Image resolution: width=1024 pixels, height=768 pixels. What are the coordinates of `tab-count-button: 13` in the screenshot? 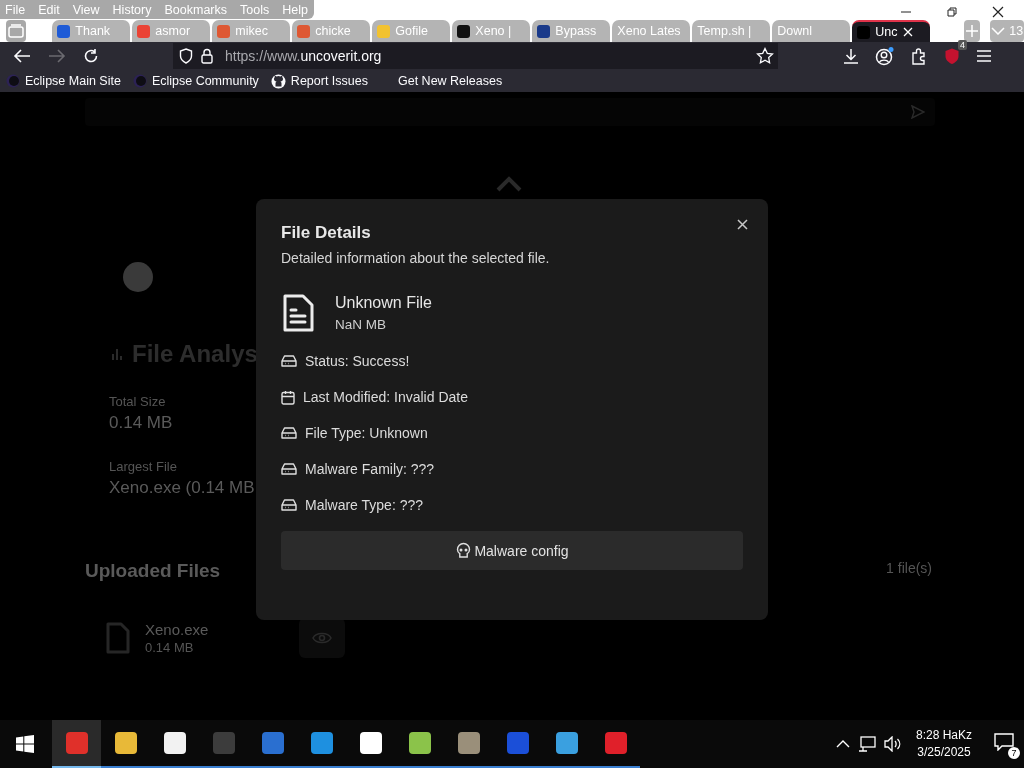 It's located at (1007, 31).